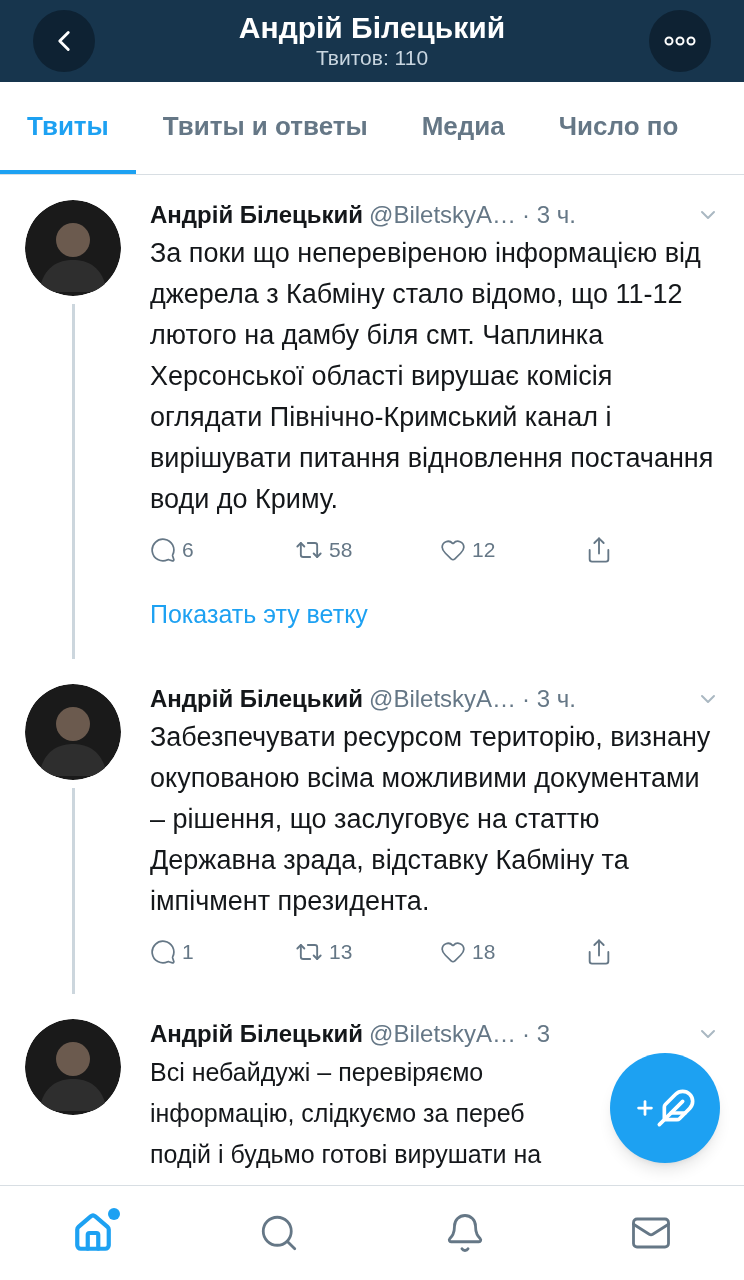 This screenshot has width=744, height=1280. I want to click on tab: Число по, so click(618, 128).